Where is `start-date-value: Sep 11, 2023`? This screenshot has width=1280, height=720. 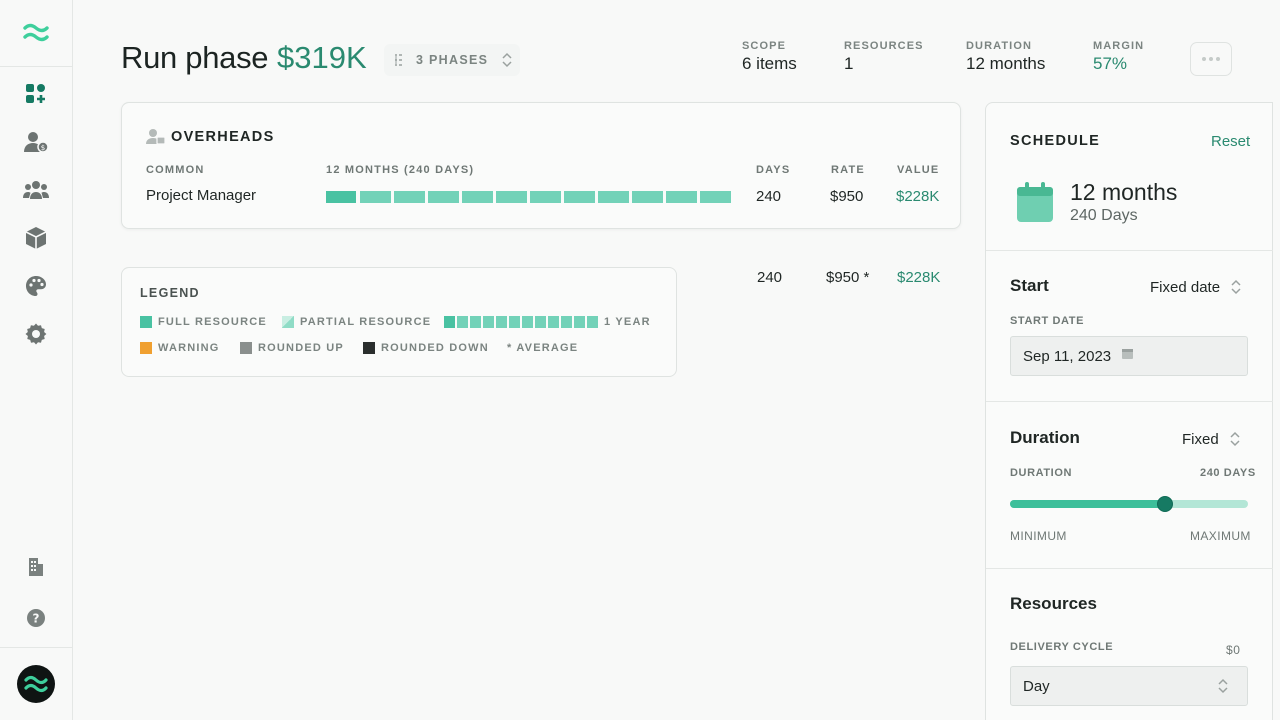 start-date-value: Sep 11, 2023 is located at coordinates (1067, 356).